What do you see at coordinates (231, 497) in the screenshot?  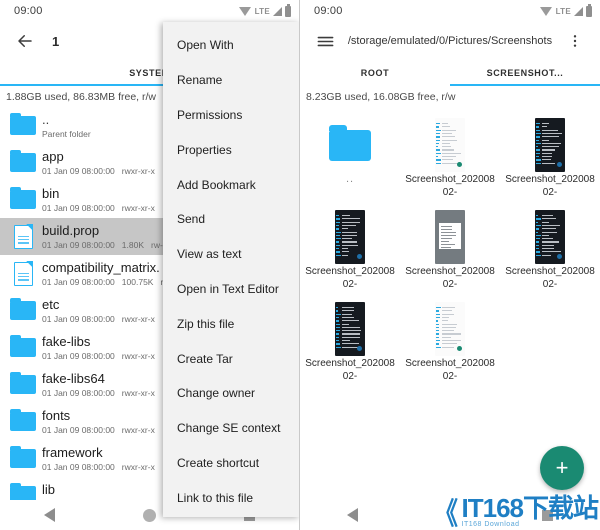 I see `context-menu-item: Link to this file` at bounding box center [231, 497].